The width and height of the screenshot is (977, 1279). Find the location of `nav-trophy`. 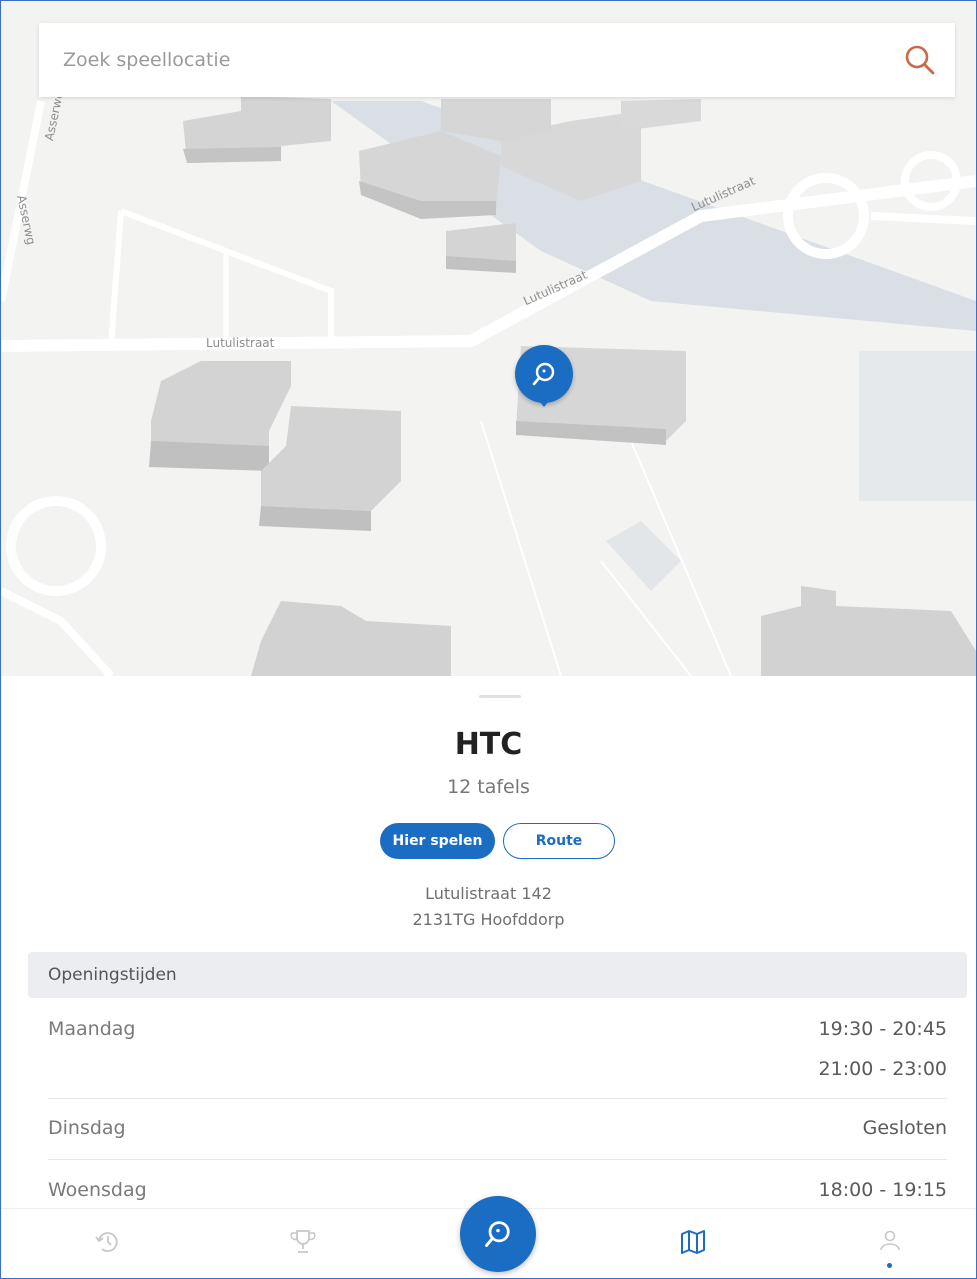

nav-trophy is located at coordinates (303, 1242).